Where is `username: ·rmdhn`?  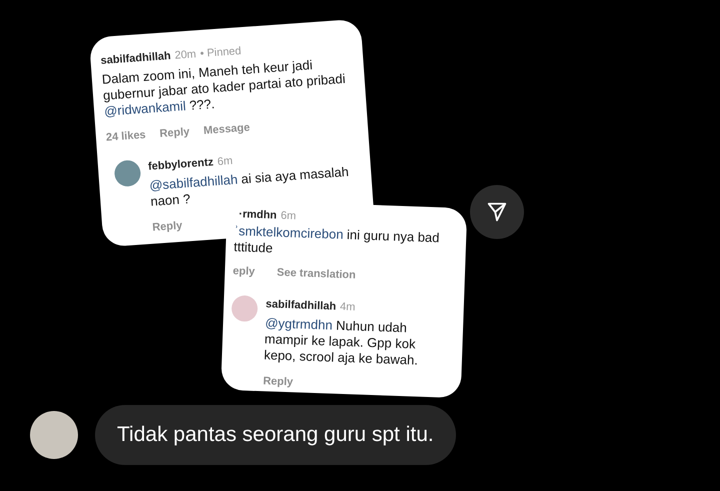 username: ·rmdhn is located at coordinates (258, 215).